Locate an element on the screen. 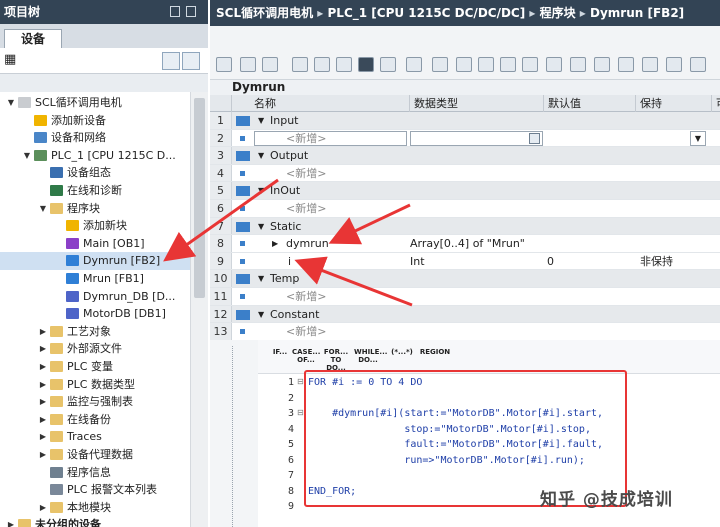  arrow-to-dymrun-static is located at coordinates (369, 224).